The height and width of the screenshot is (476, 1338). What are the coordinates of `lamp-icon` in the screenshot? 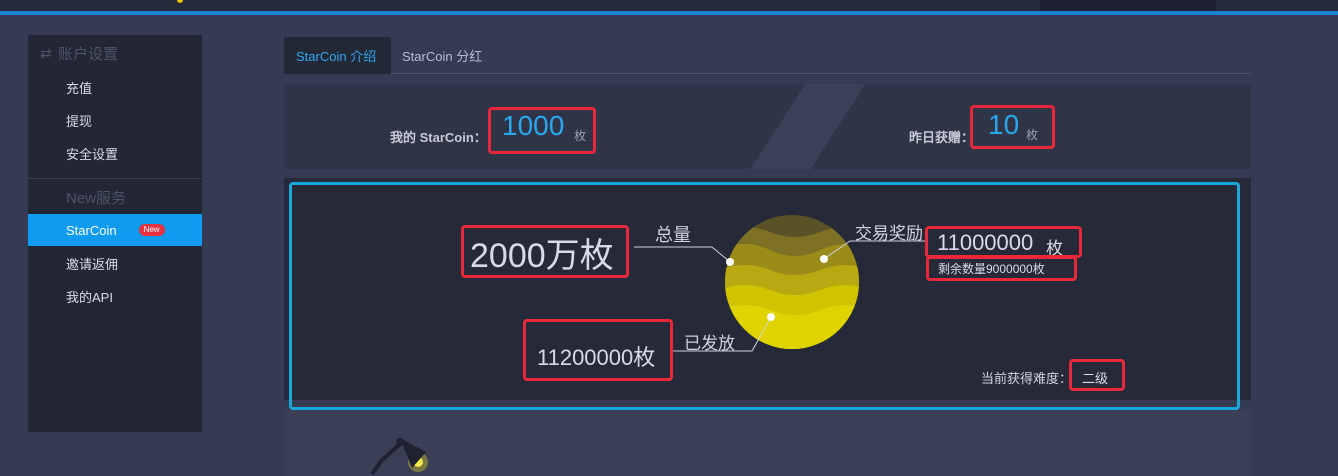 It's located at (399, 457).